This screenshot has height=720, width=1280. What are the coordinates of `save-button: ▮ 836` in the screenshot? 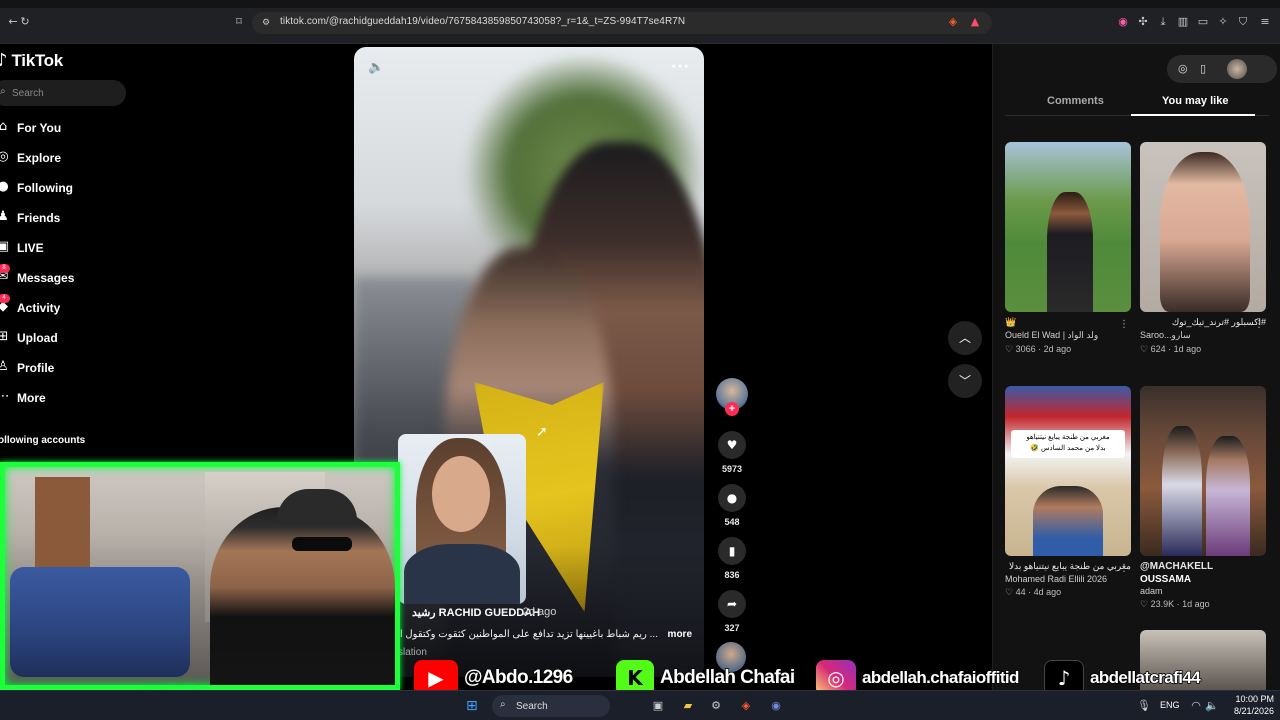 It's located at (732, 558).